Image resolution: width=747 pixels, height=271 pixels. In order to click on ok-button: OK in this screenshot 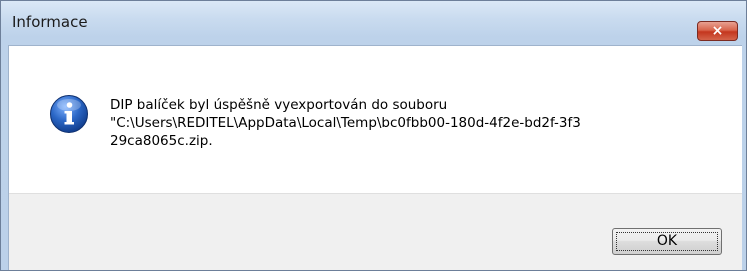, I will do `click(667, 241)`.